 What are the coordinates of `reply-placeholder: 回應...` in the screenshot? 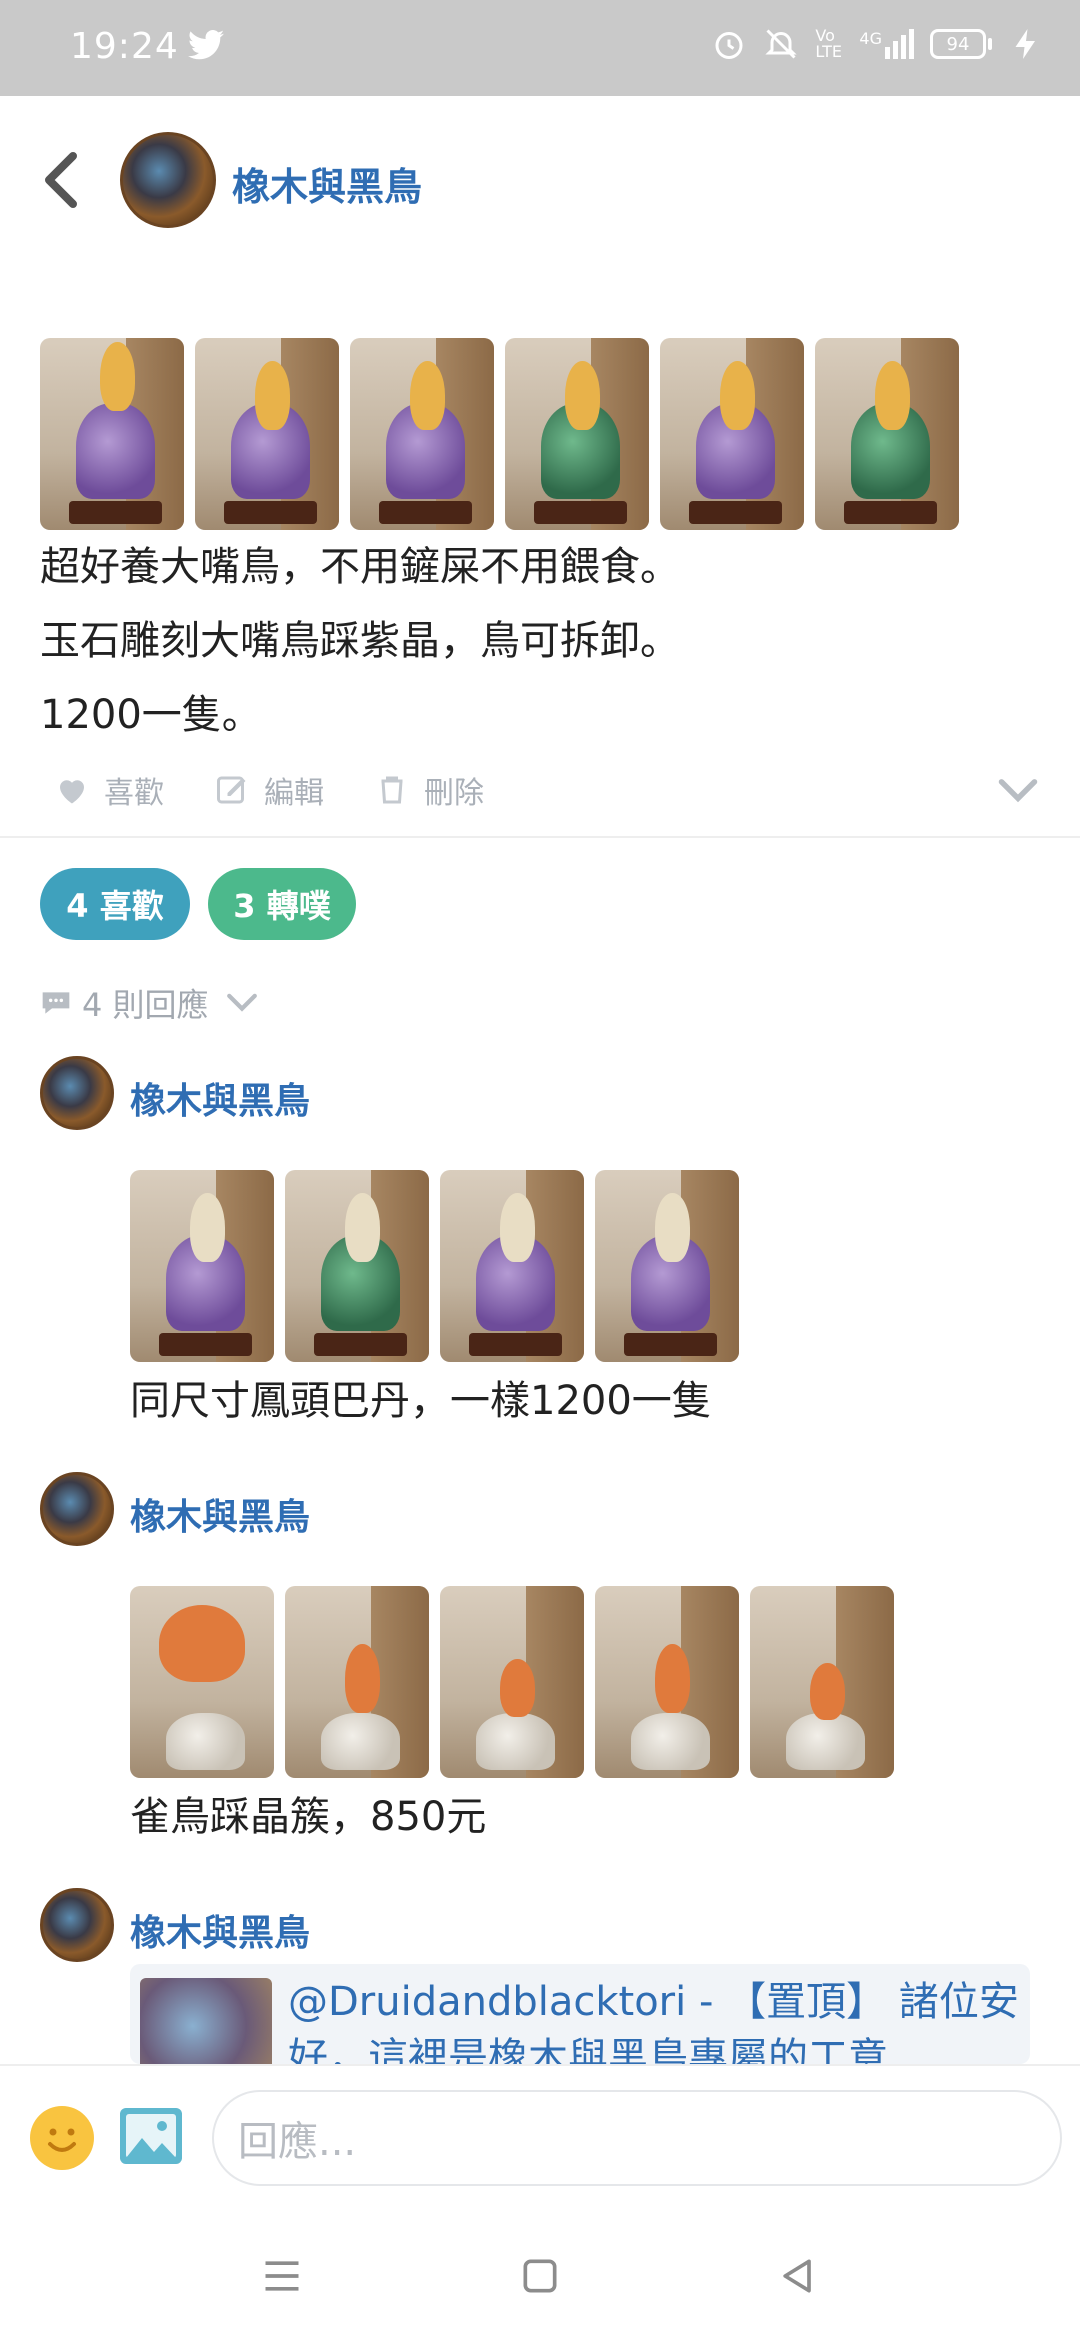 It's located at (297, 2142).